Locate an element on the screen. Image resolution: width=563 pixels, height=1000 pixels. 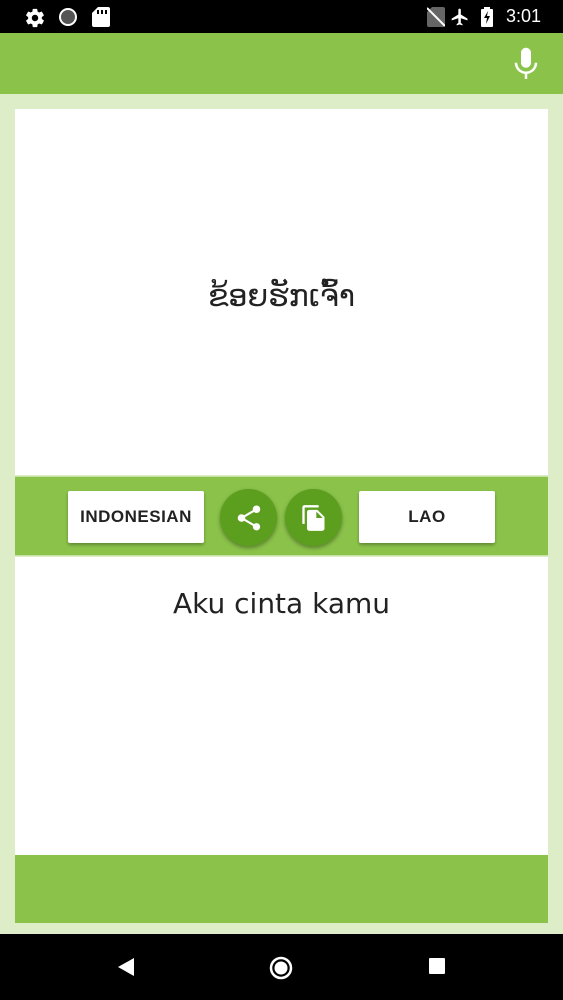
system-nav-bar is located at coordinates (281, 967).